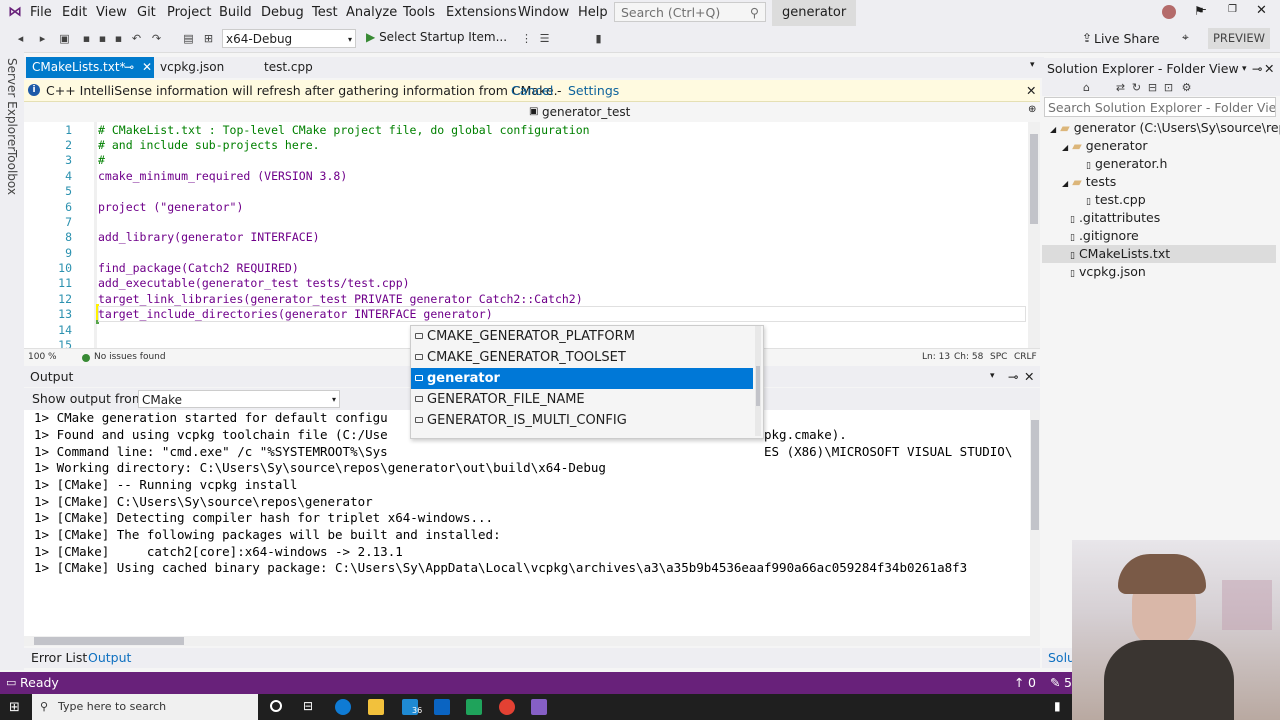 This screenshot has width=1280, height=720. I want to click on tree-item-file: ▯ generator.h, so click(1181, 164).